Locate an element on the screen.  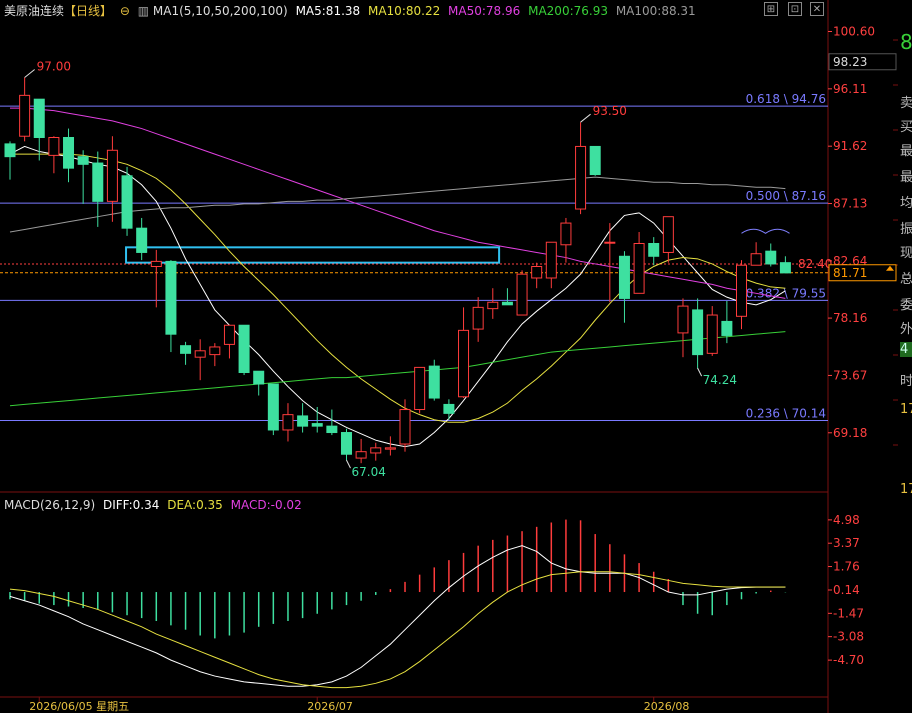
layout-icon: ⊞ is located at coordinates (771, 9).